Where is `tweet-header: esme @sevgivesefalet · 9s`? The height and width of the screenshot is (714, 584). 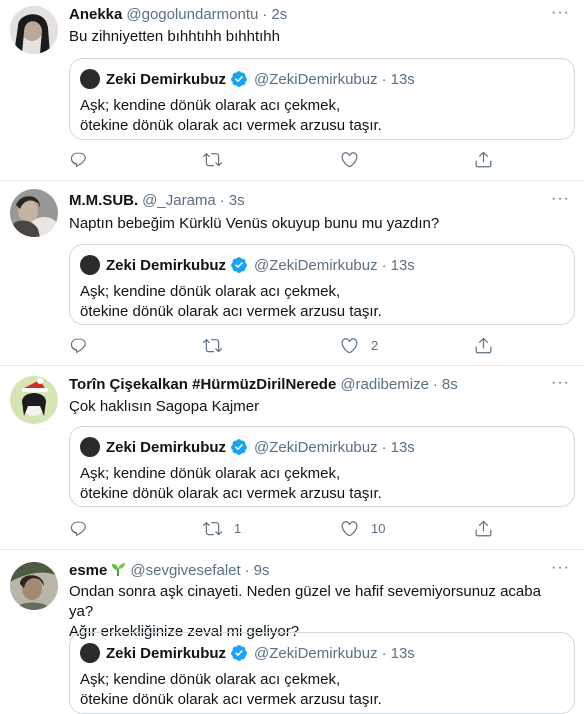
tweet-header: esme @sevgivesefalet · 9s is located at coordinates (169, 571).